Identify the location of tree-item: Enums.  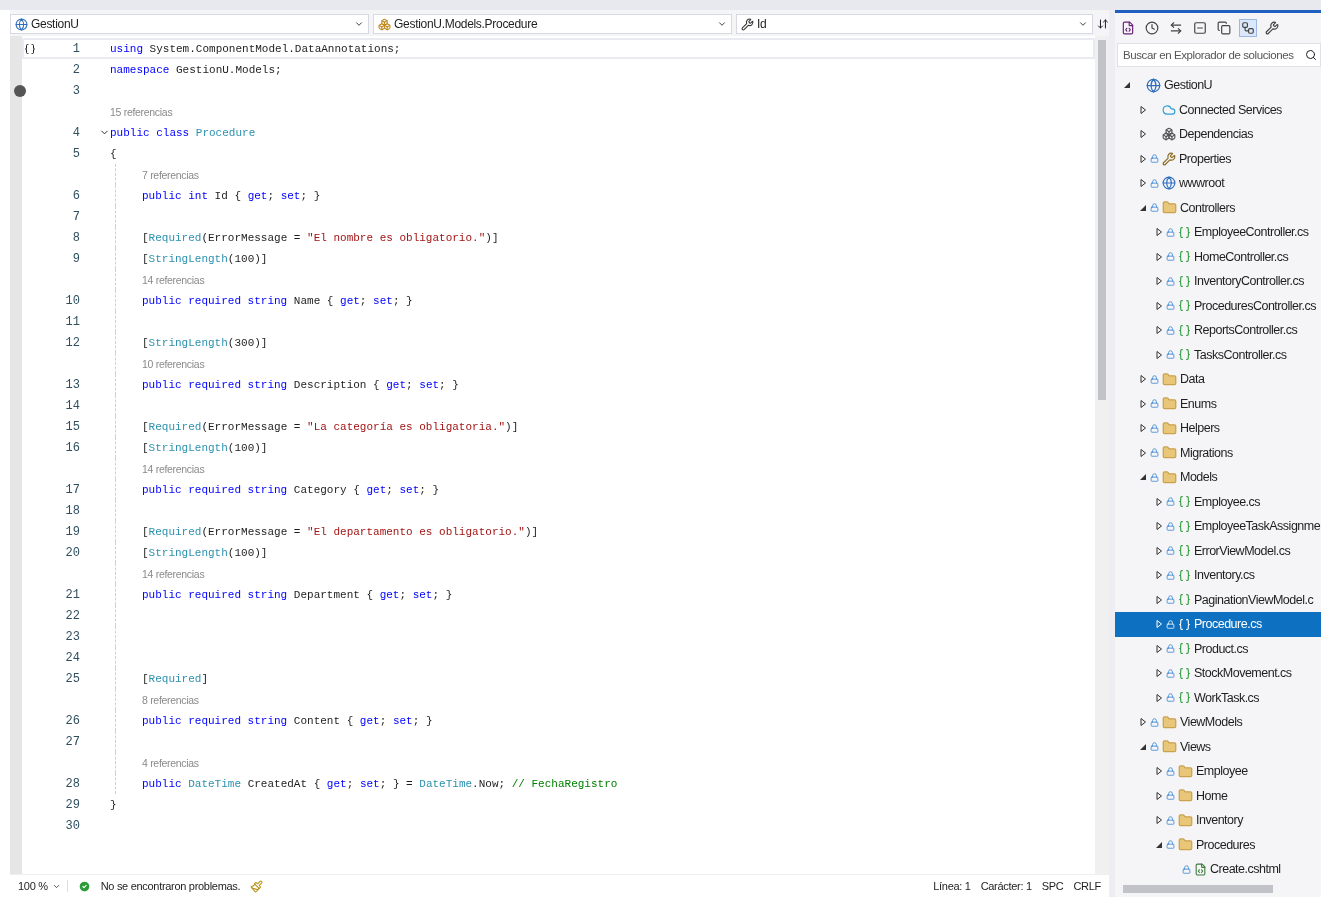
(1218, 403).